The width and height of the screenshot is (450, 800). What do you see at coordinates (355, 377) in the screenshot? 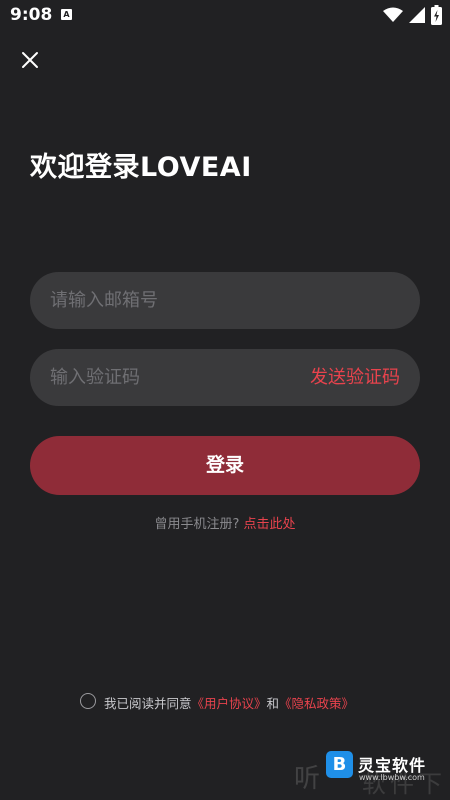
I see `send-code-button: 发送验证码` at bounding box center [355, 377].